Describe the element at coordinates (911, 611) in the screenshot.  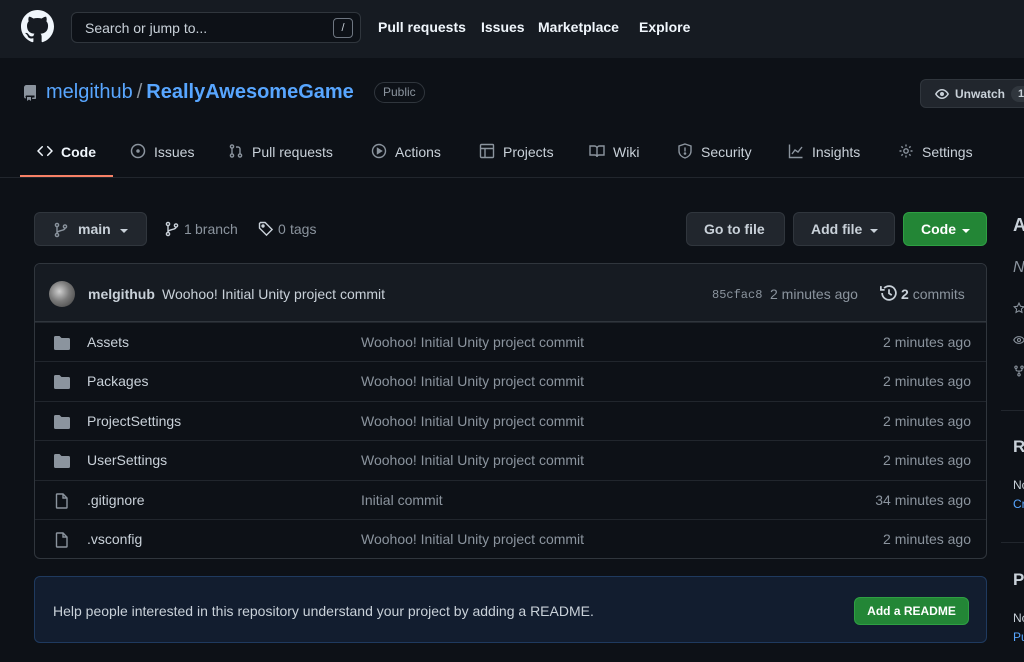
I see `add-readme-button: Add a README` at that location.